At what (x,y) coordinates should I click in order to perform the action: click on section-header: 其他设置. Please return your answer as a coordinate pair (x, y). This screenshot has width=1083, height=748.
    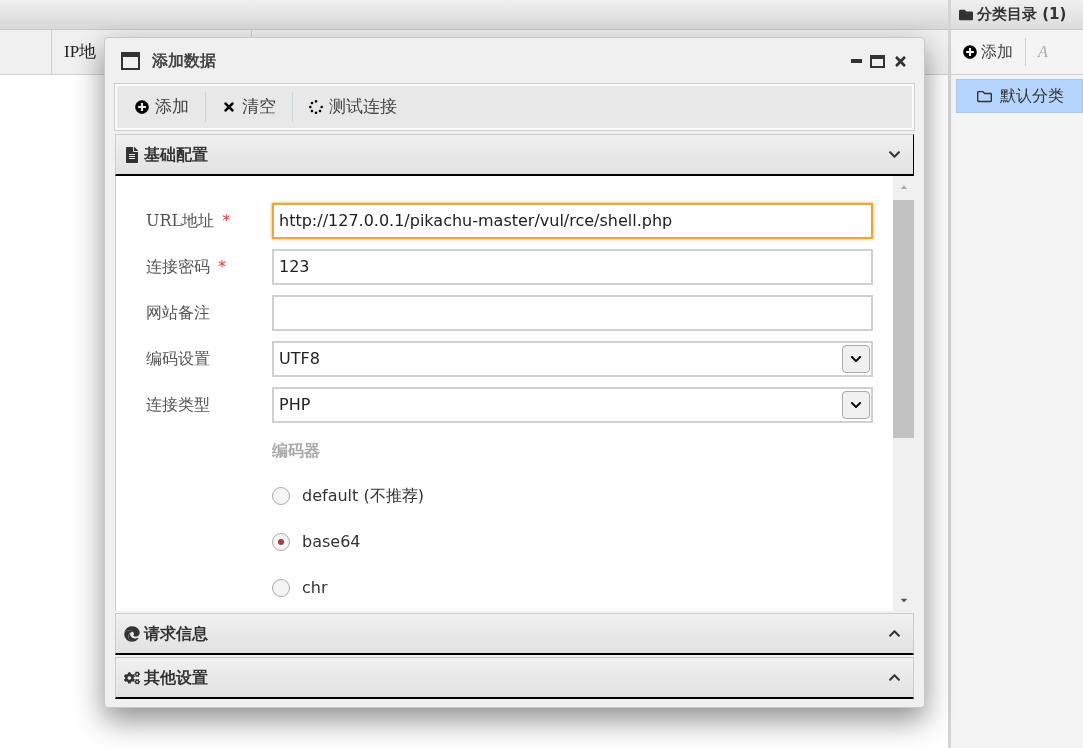
    Looking at the image, I should click on (514, 678).